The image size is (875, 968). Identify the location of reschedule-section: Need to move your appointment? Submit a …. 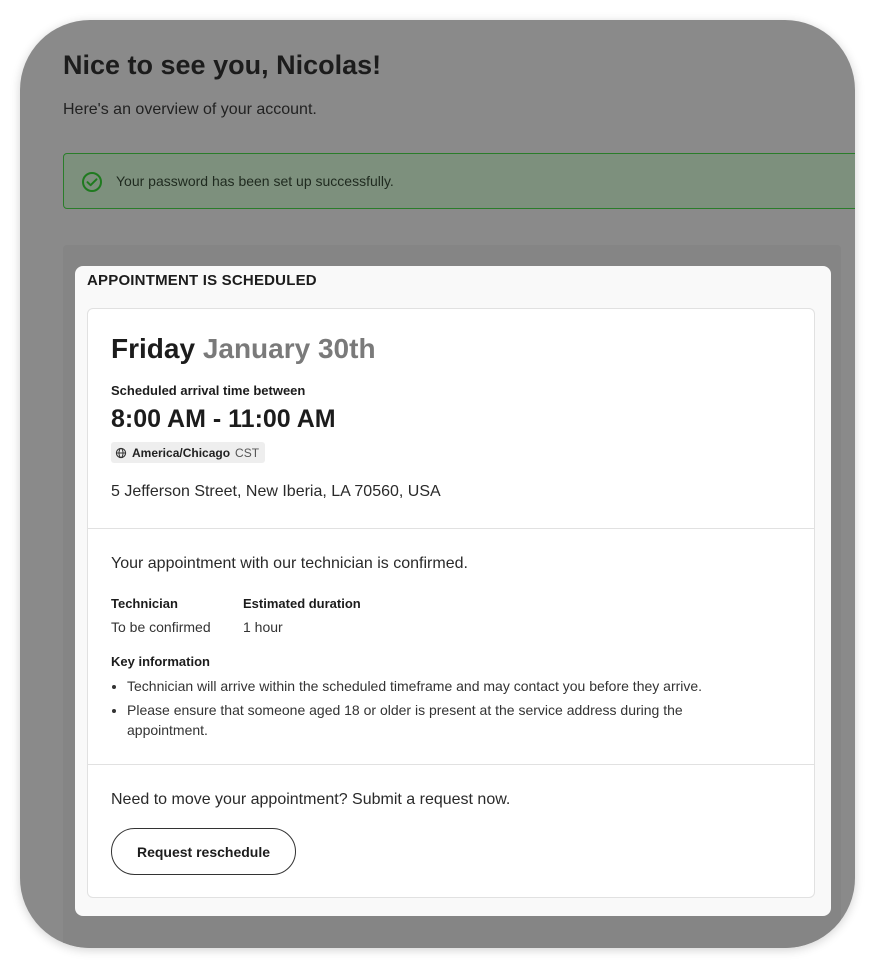
(451, 830).